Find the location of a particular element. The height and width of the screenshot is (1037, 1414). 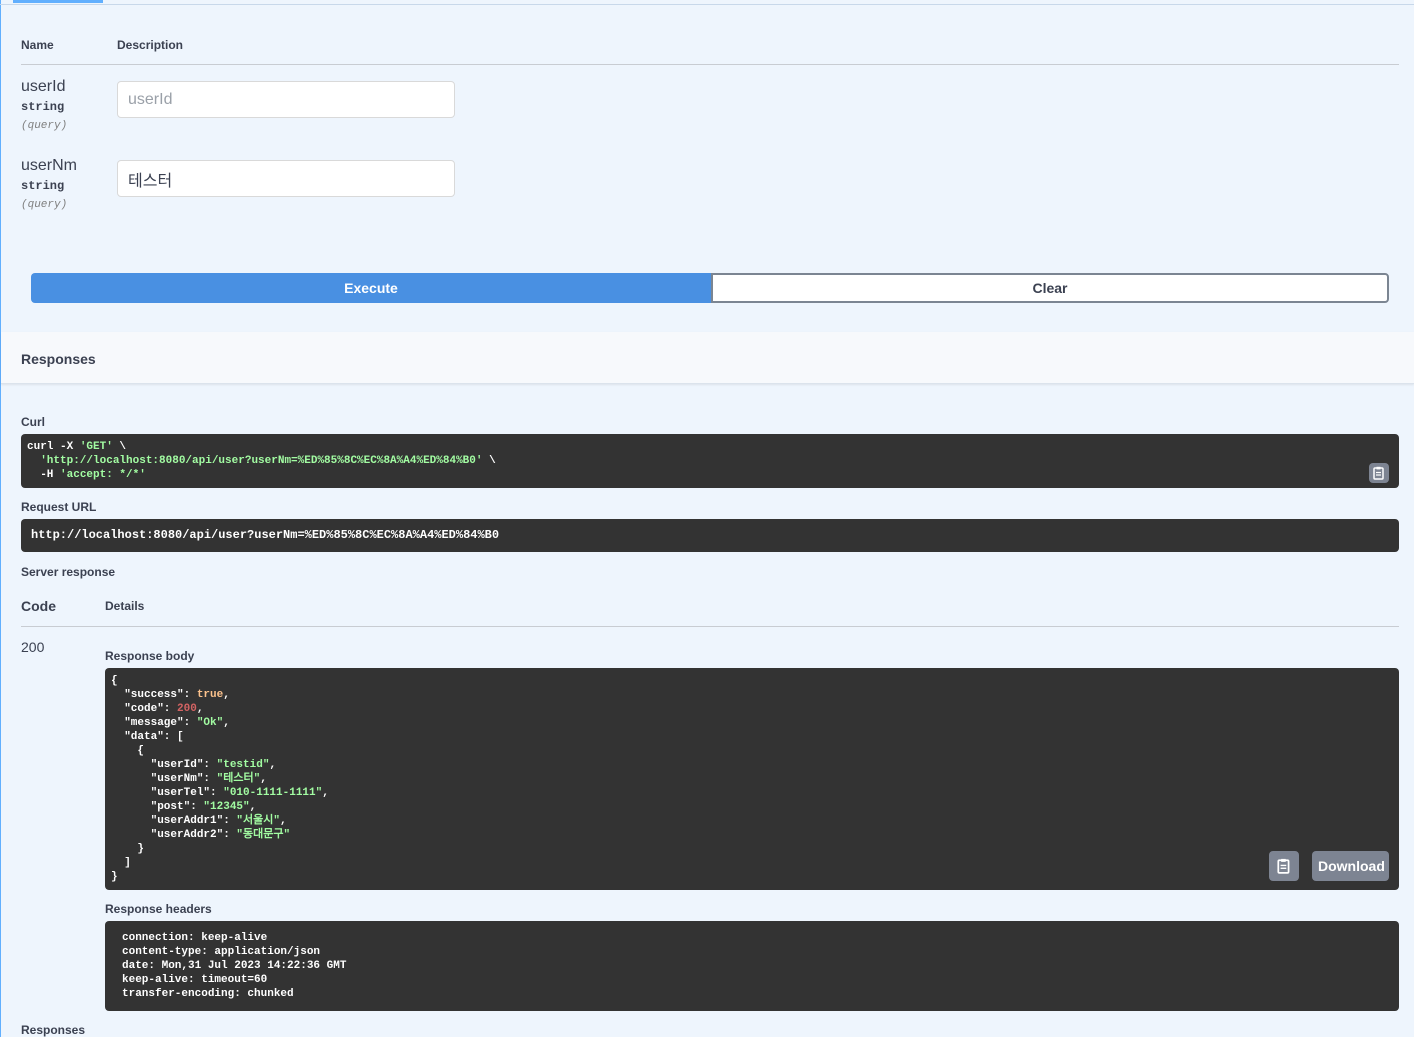

header-line: date: Mon,31 Jul 2023 14:22:36 GMT is located at coordinates (234, 966).